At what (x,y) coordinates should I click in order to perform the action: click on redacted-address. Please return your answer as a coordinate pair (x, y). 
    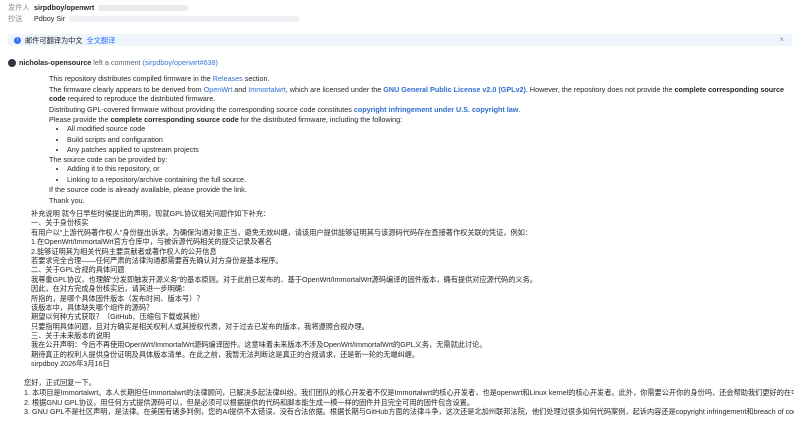
    Looking at the image, I should click on (143, 7).